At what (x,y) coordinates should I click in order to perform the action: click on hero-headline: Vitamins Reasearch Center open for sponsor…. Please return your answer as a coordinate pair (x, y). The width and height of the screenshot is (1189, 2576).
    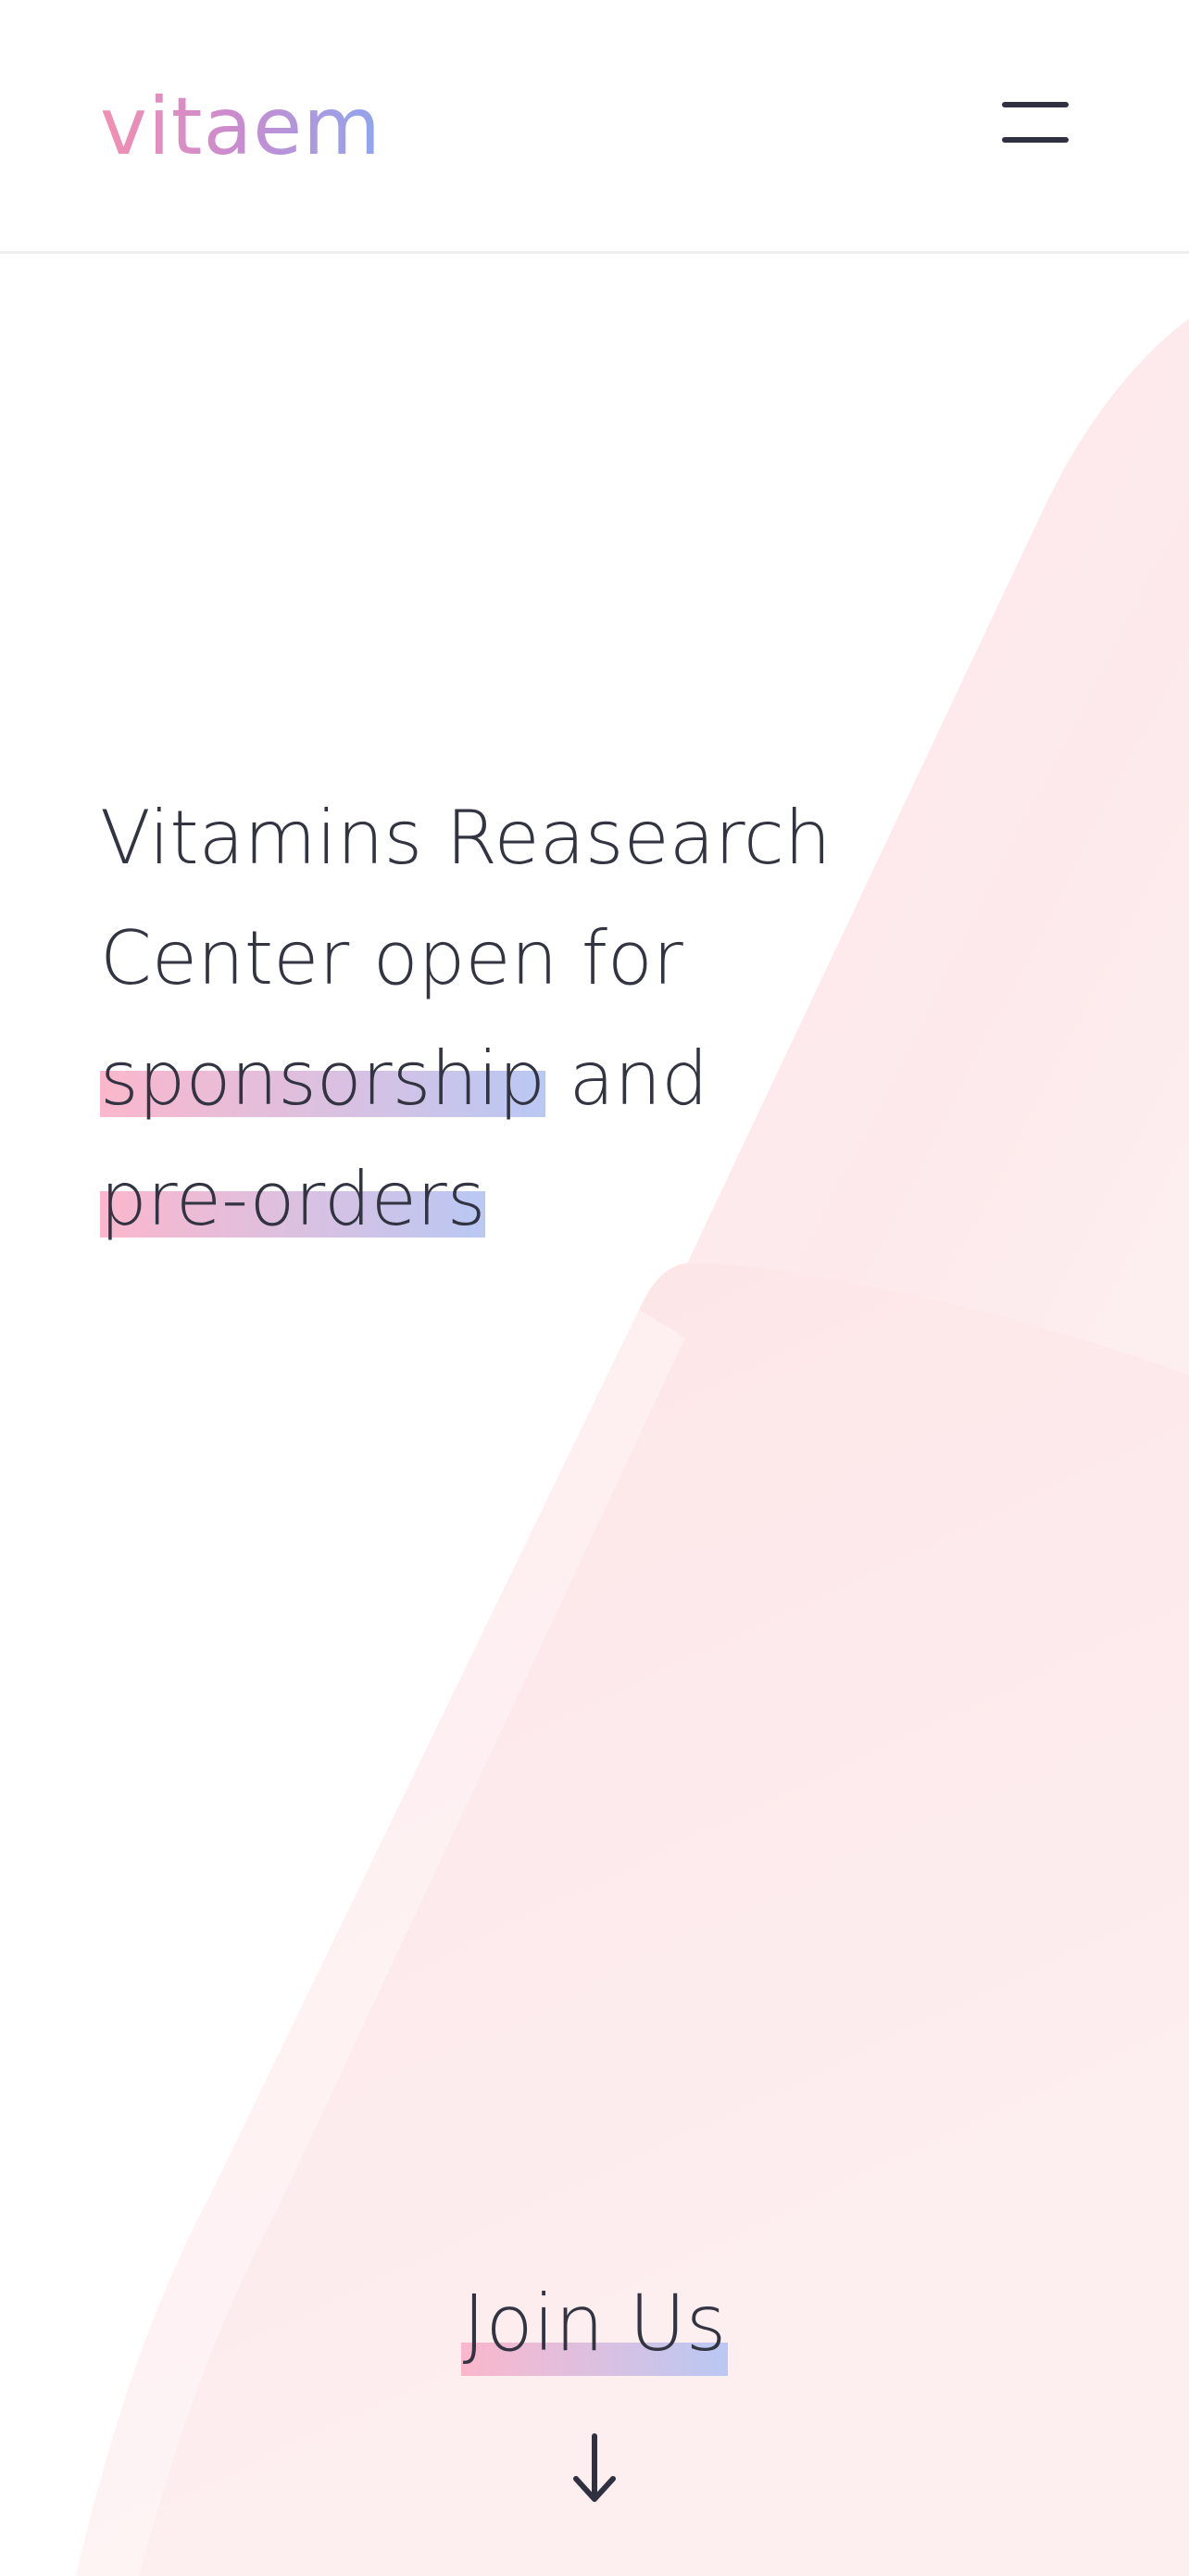
    Looking at the image, I should click on (498, 1019).